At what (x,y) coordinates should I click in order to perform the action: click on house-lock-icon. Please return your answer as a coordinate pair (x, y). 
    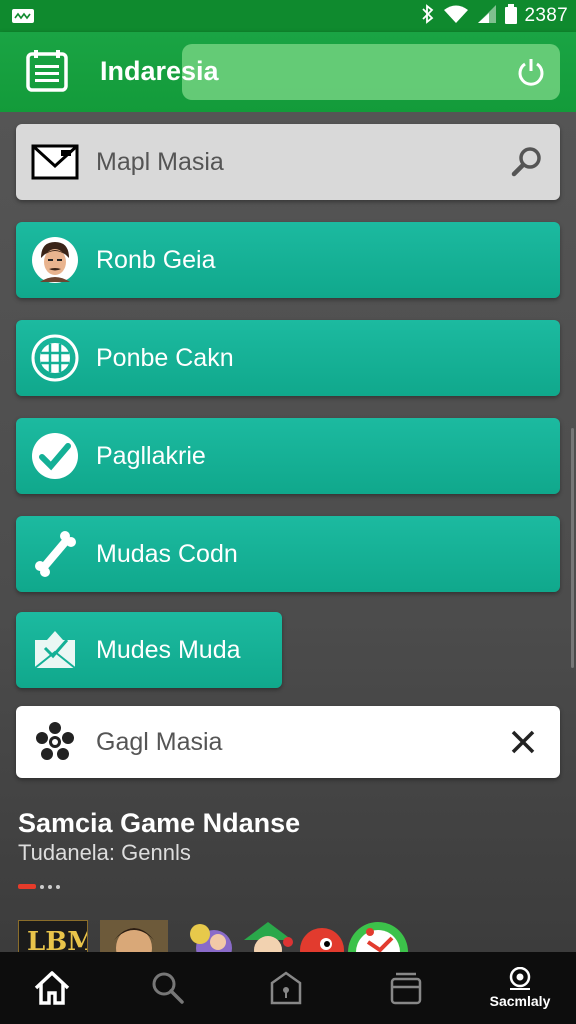
    Looking at the image, I should click on (286, 988).